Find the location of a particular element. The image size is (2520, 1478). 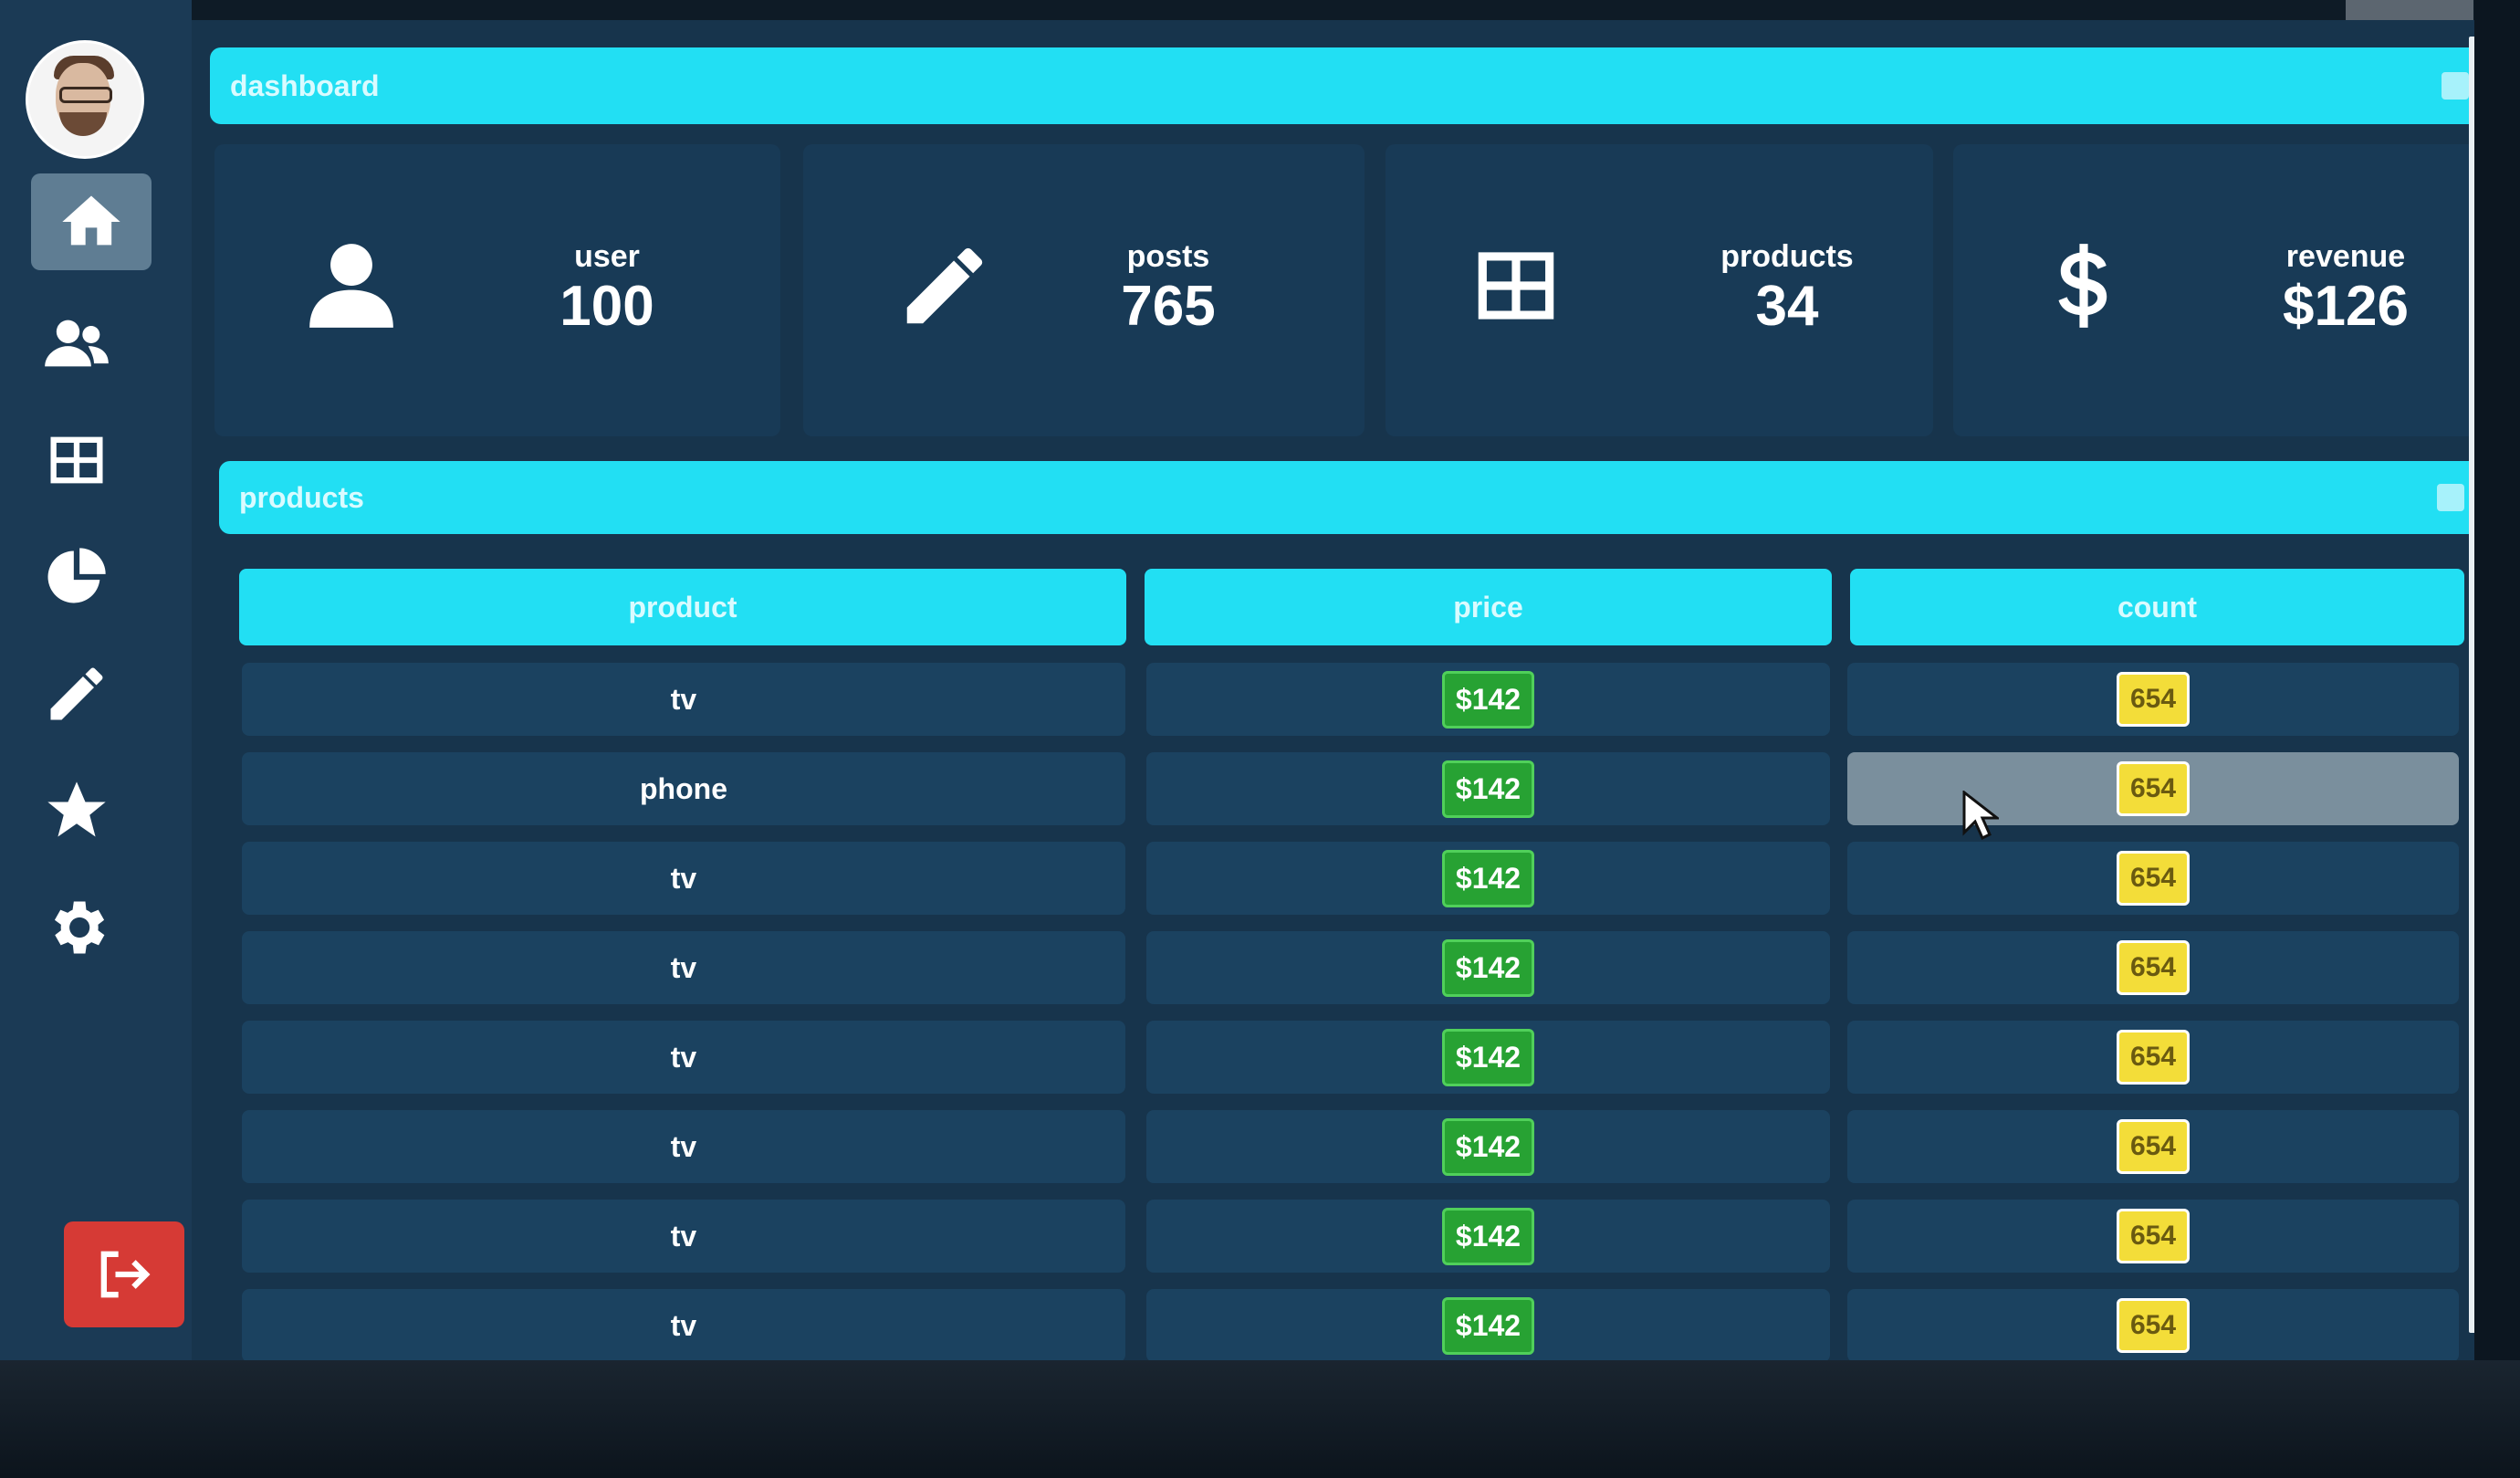

stat-card-user: user 100 is located at coordinates (497, 290).